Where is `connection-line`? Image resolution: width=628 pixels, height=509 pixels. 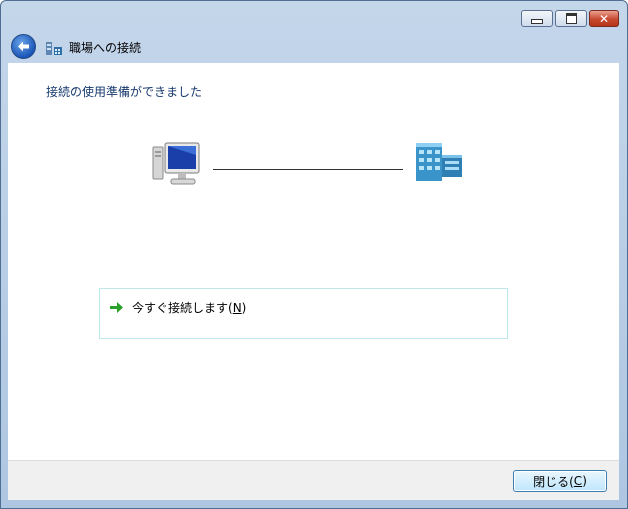 connection-line is located at coordinates (308, 169).